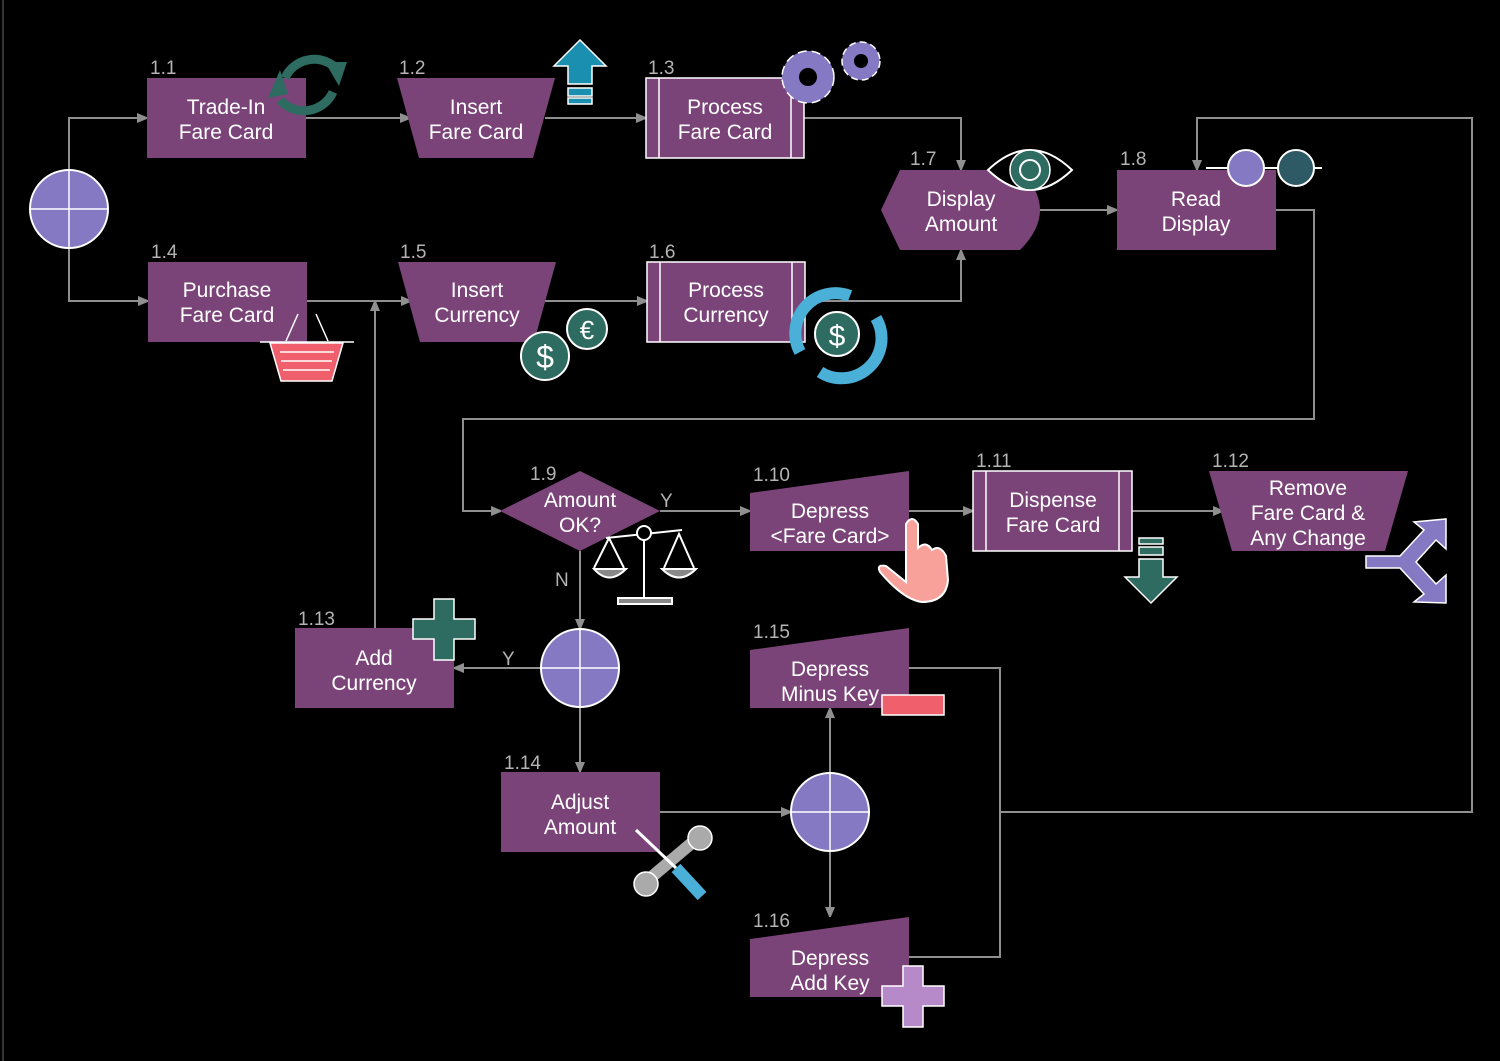  I want to click on node-insert-currency: 1.5 Insert Currency $ €, so click(503, 311).